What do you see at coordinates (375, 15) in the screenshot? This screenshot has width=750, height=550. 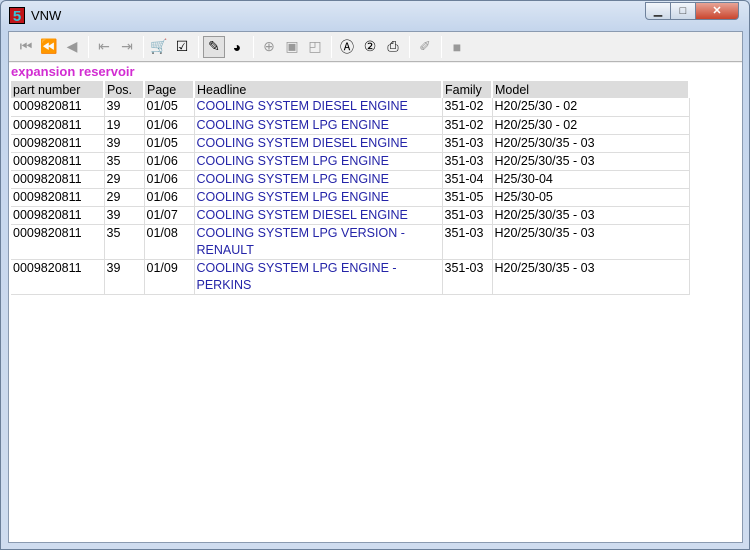 I see `title-bar: 5 VNW ▁ □ ✕` at bounding box center [375, 15].